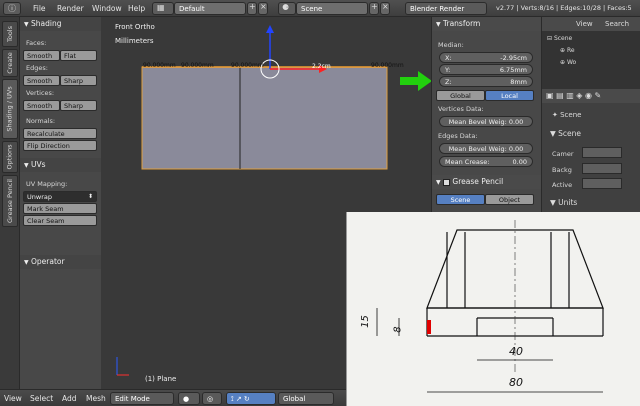  What do you see at coordinates (163, 8) in the screenshot?
I see `layout-selector-icon: ▦` at bounding box center [163, 8].